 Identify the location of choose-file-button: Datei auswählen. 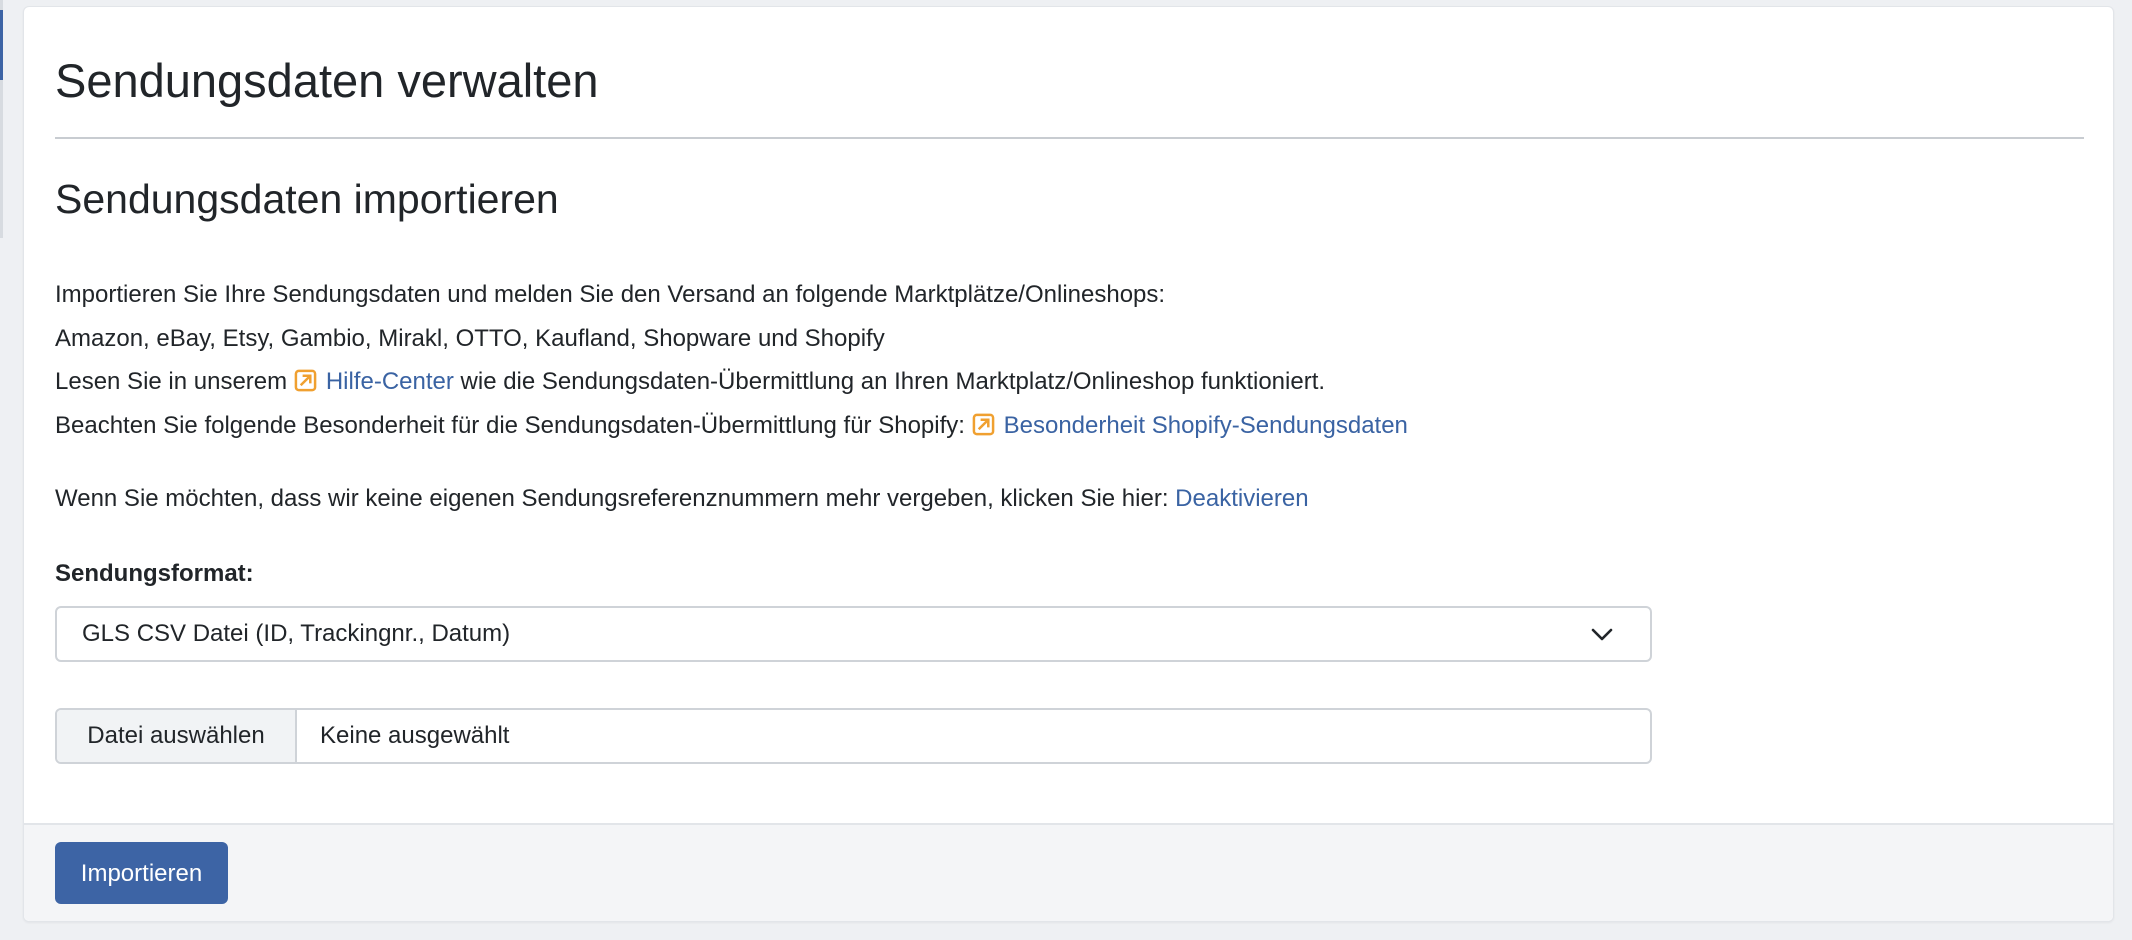
(177, 736).